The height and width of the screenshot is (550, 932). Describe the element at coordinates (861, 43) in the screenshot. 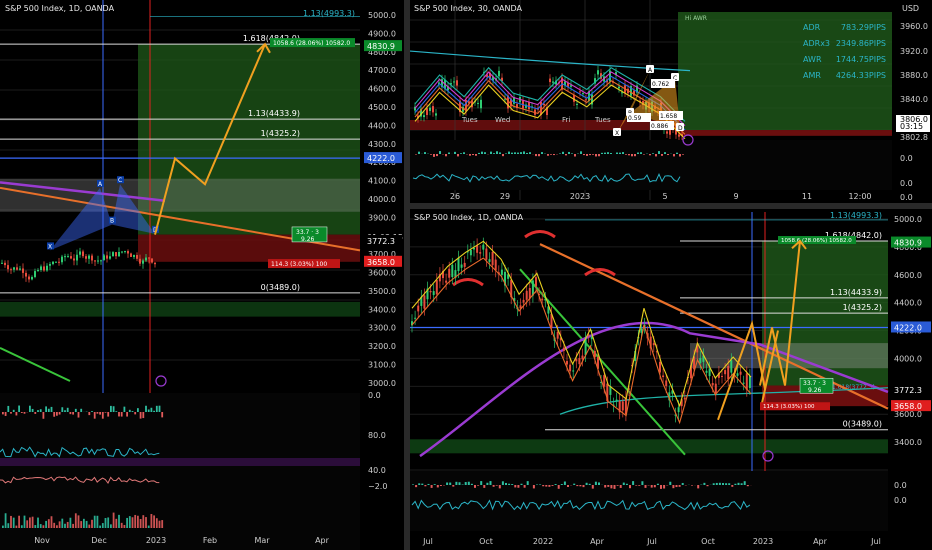

I see `stat-value: 2349.86PIPS` at that location.